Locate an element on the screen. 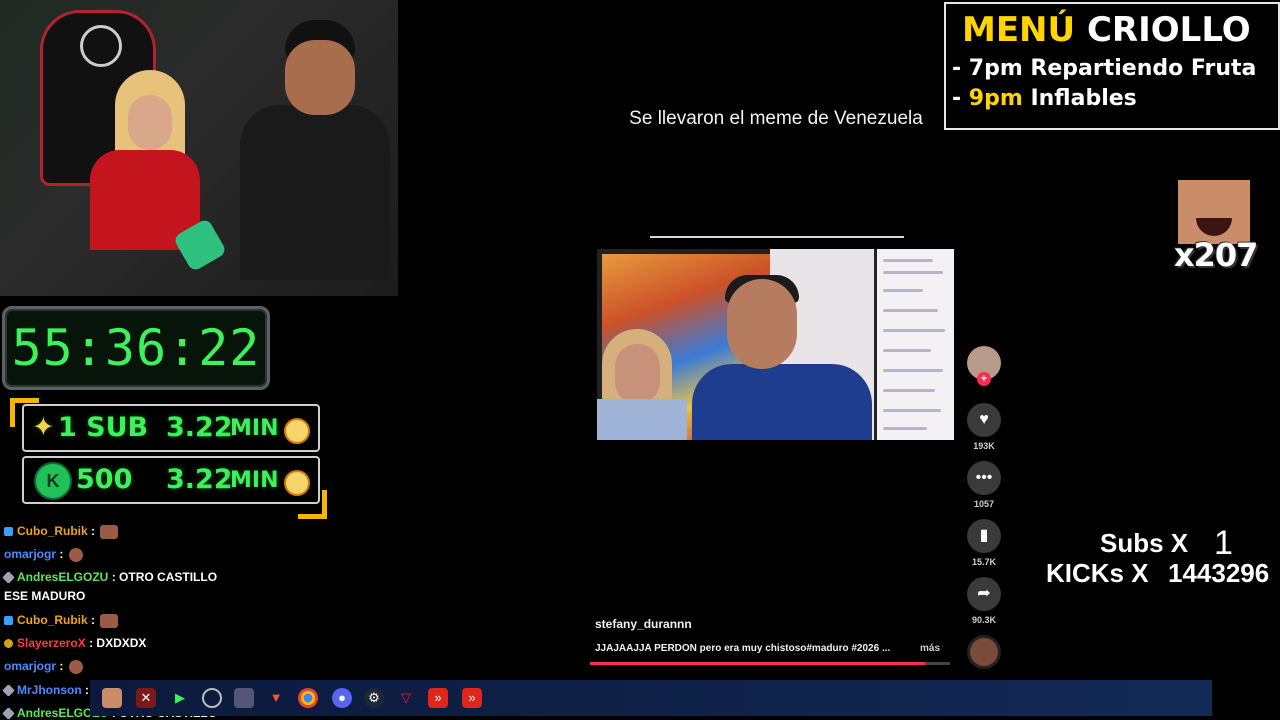 This screenshot has width=1280, height=720. comment-count: 1057 is located at coordinates (984, 504).